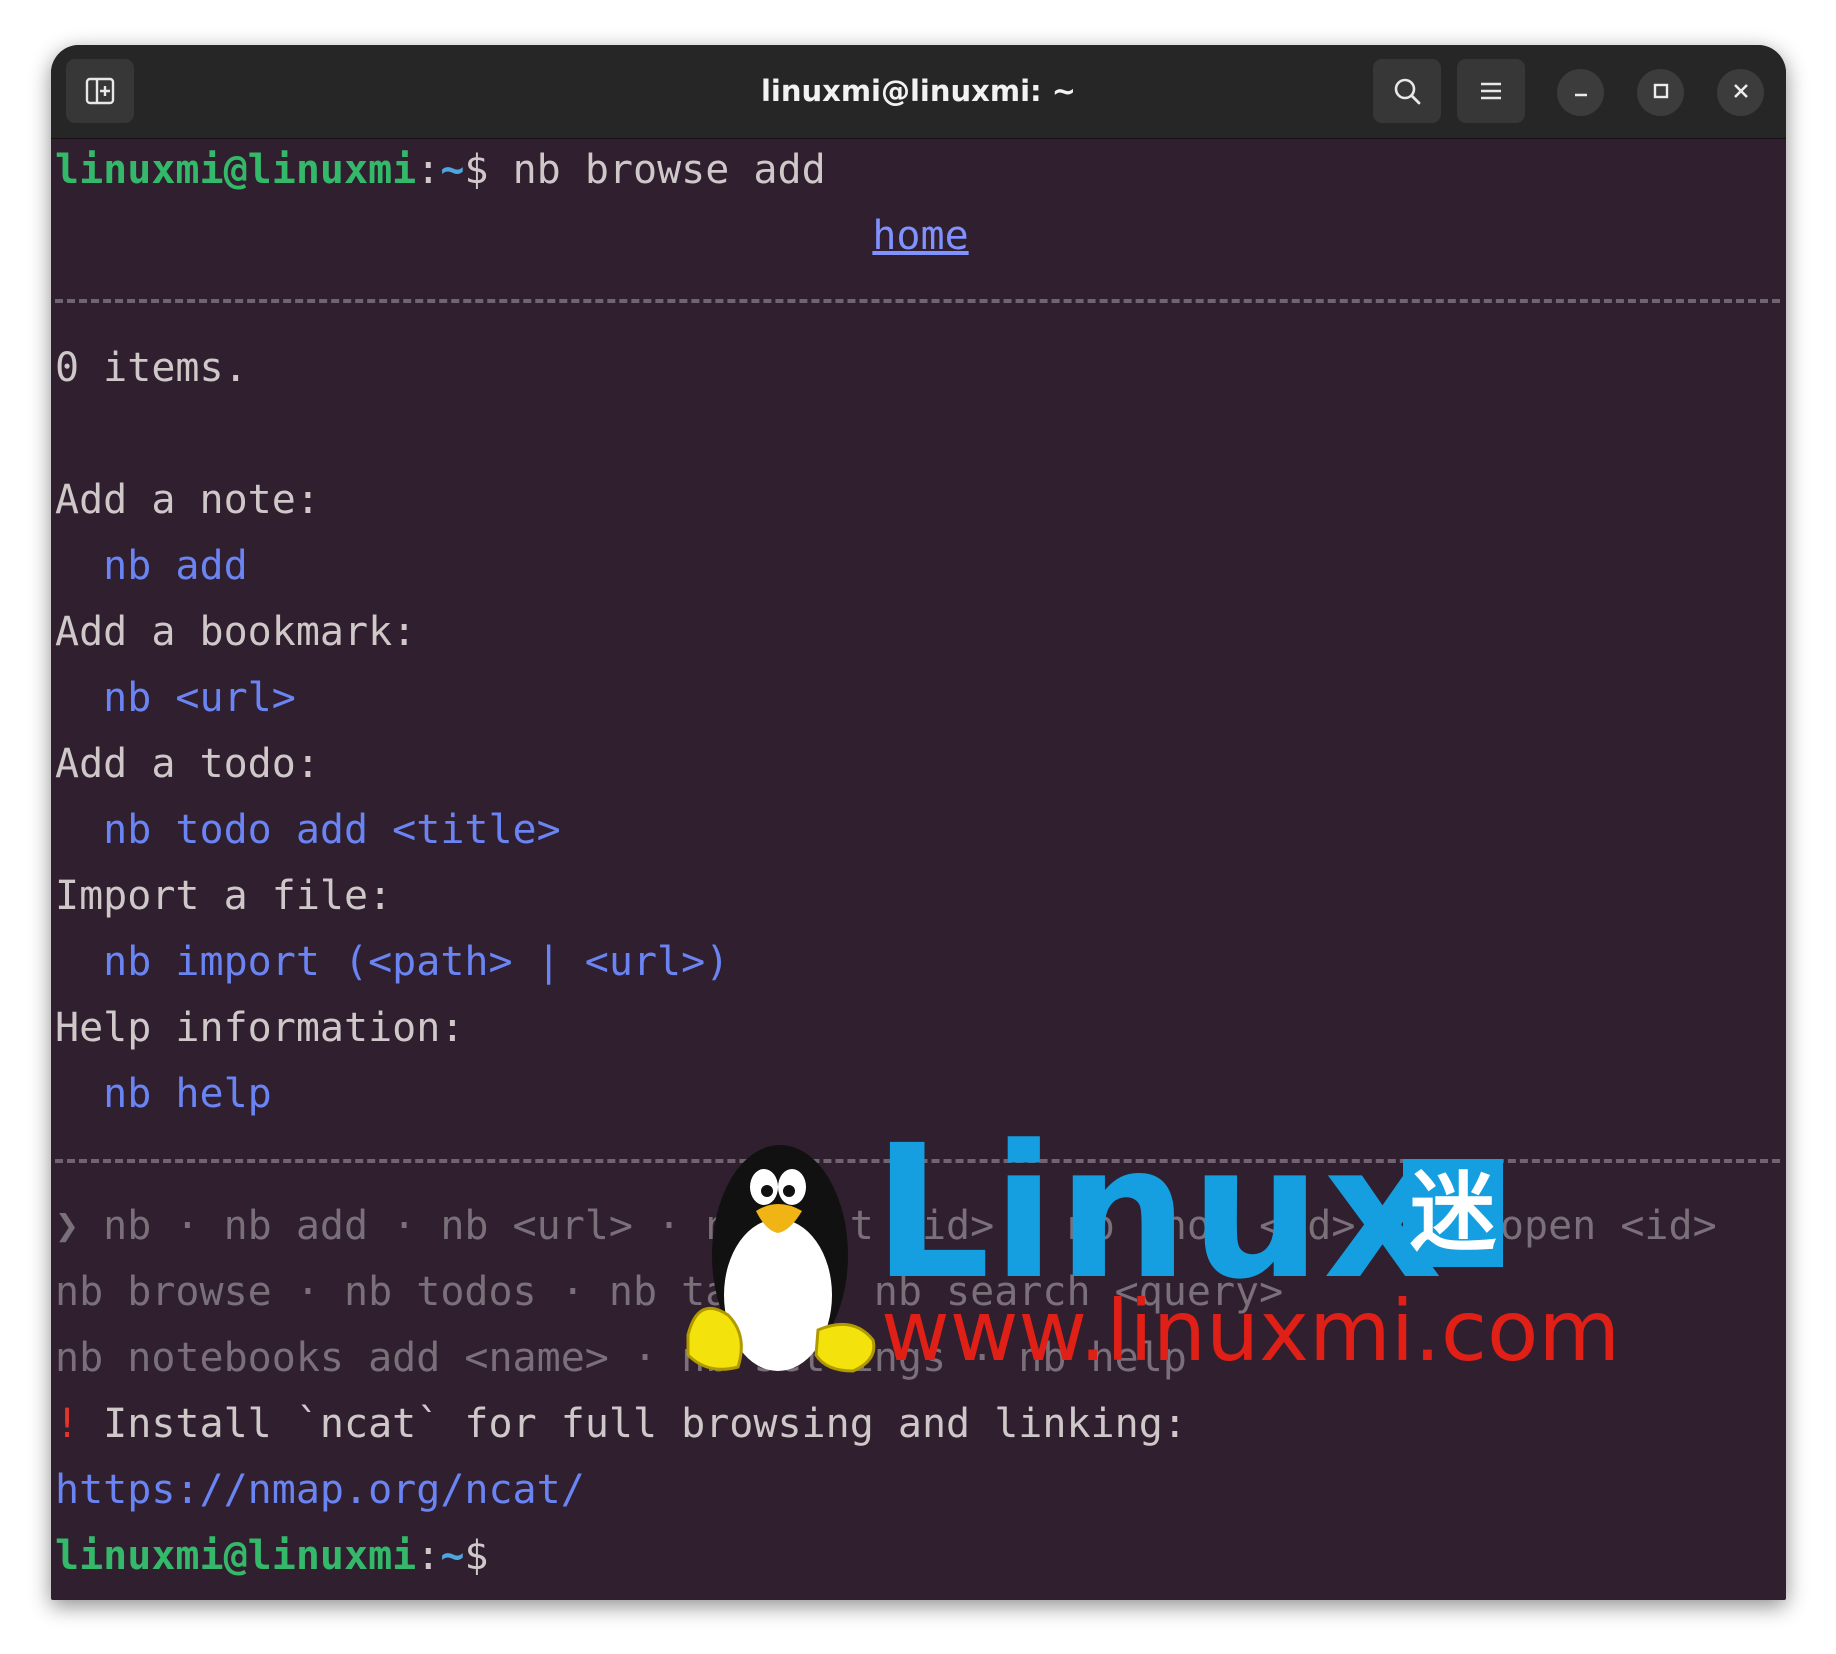  What do you see at coordinates (308, 830) in the screenshot?
I see `section-command-todo: nb todo add <title>` at bounding box center [308, 830].